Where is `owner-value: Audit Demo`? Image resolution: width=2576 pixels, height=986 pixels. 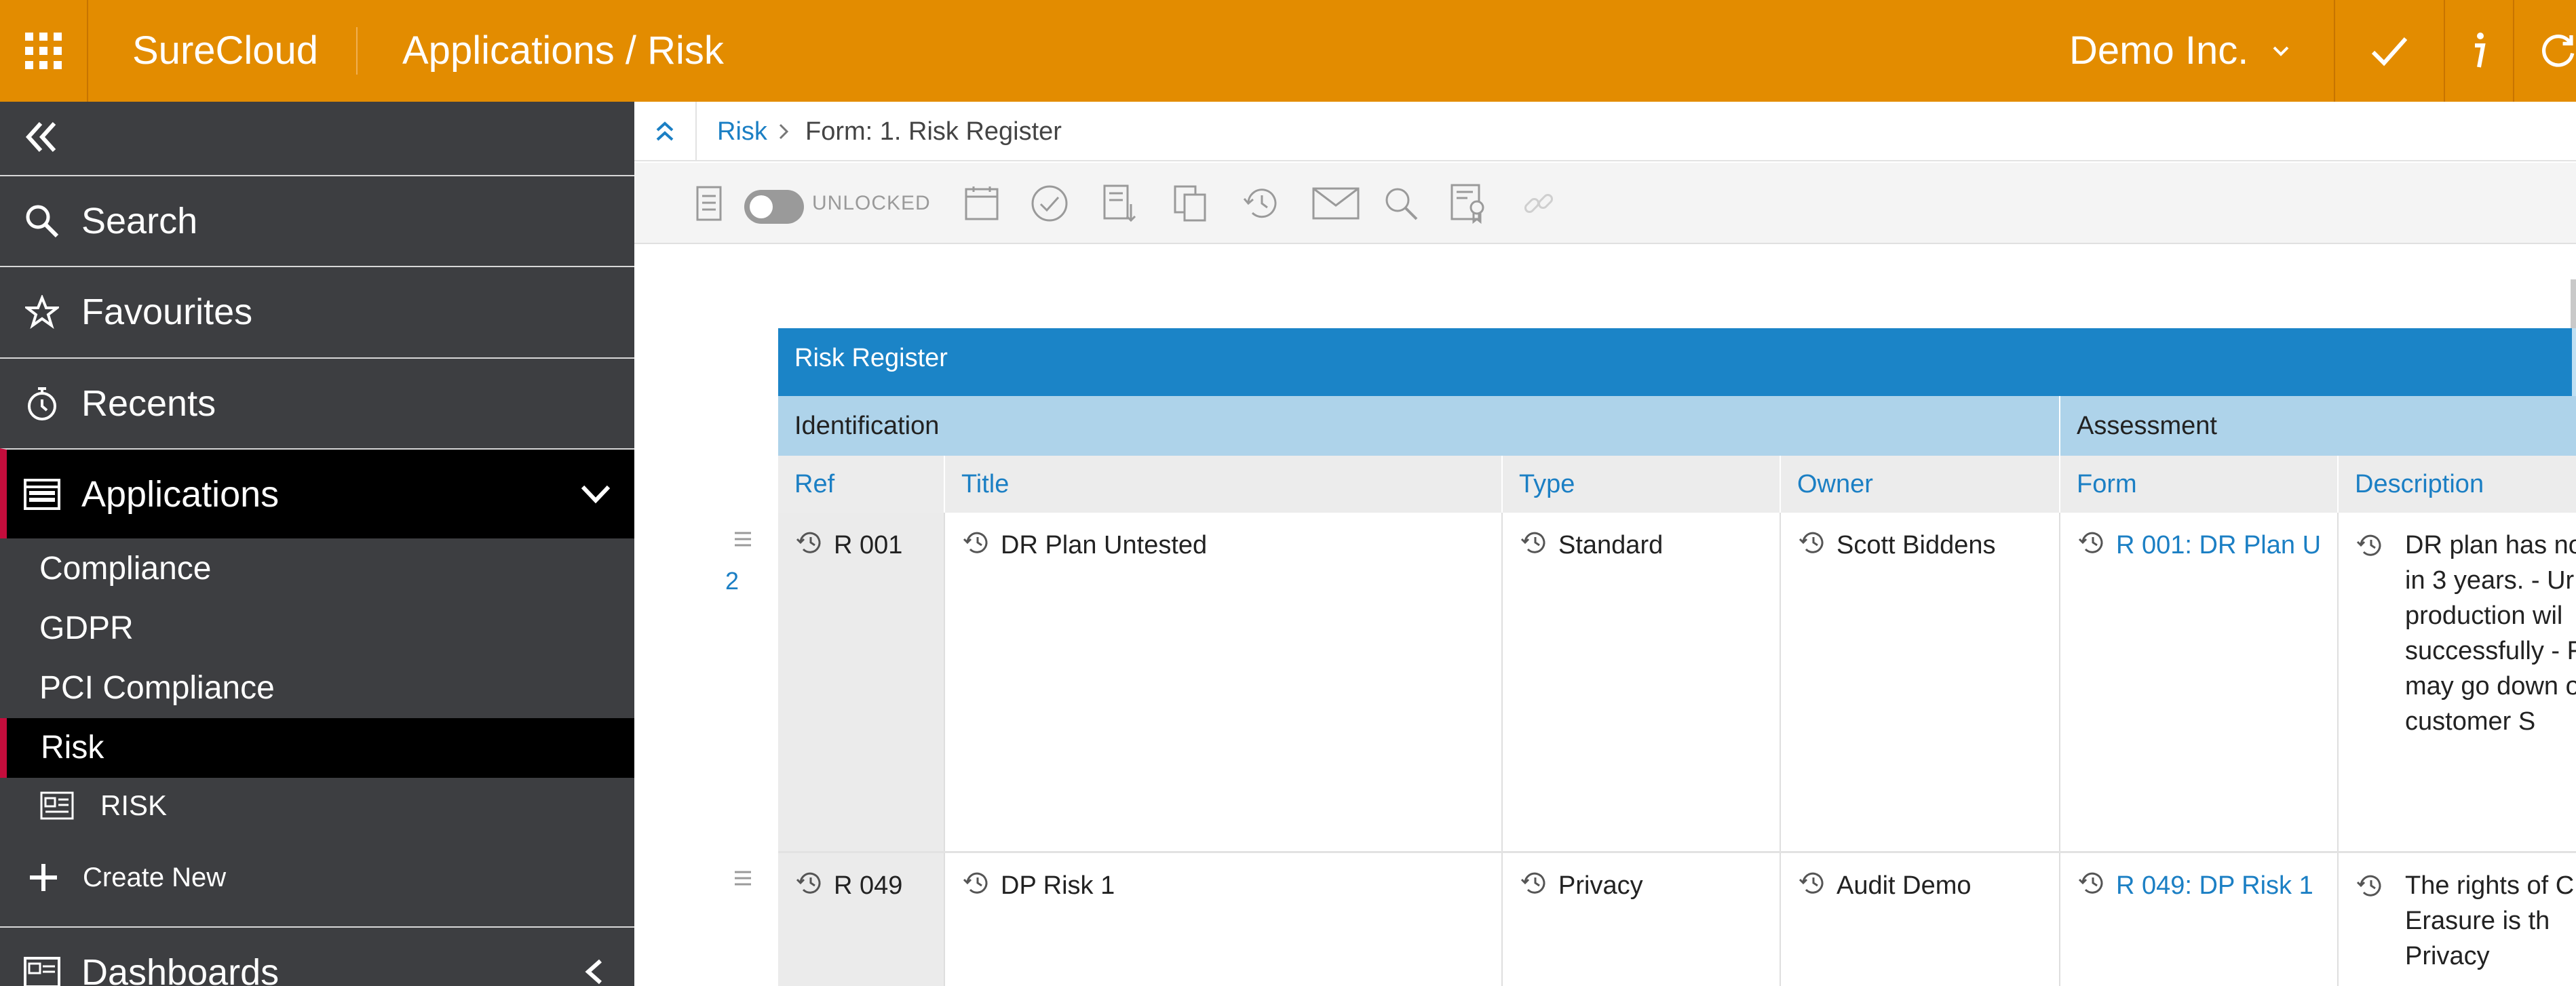
owner-value: Audit Demo is located at coordinates (1904, 885).